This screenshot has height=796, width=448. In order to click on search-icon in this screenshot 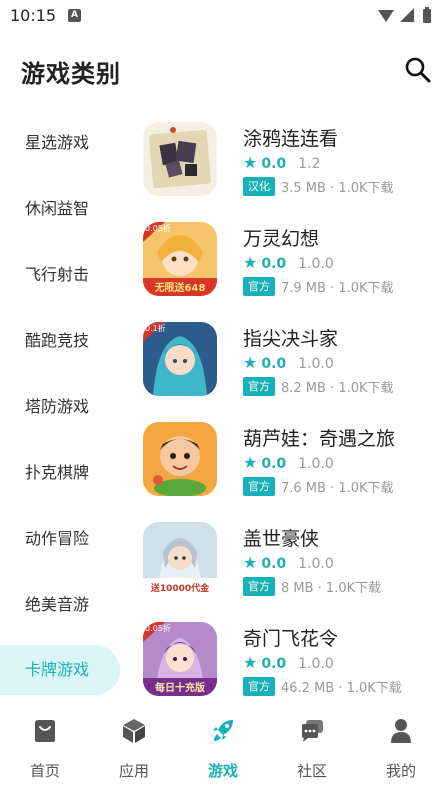, I will do `click(418, 70)`.